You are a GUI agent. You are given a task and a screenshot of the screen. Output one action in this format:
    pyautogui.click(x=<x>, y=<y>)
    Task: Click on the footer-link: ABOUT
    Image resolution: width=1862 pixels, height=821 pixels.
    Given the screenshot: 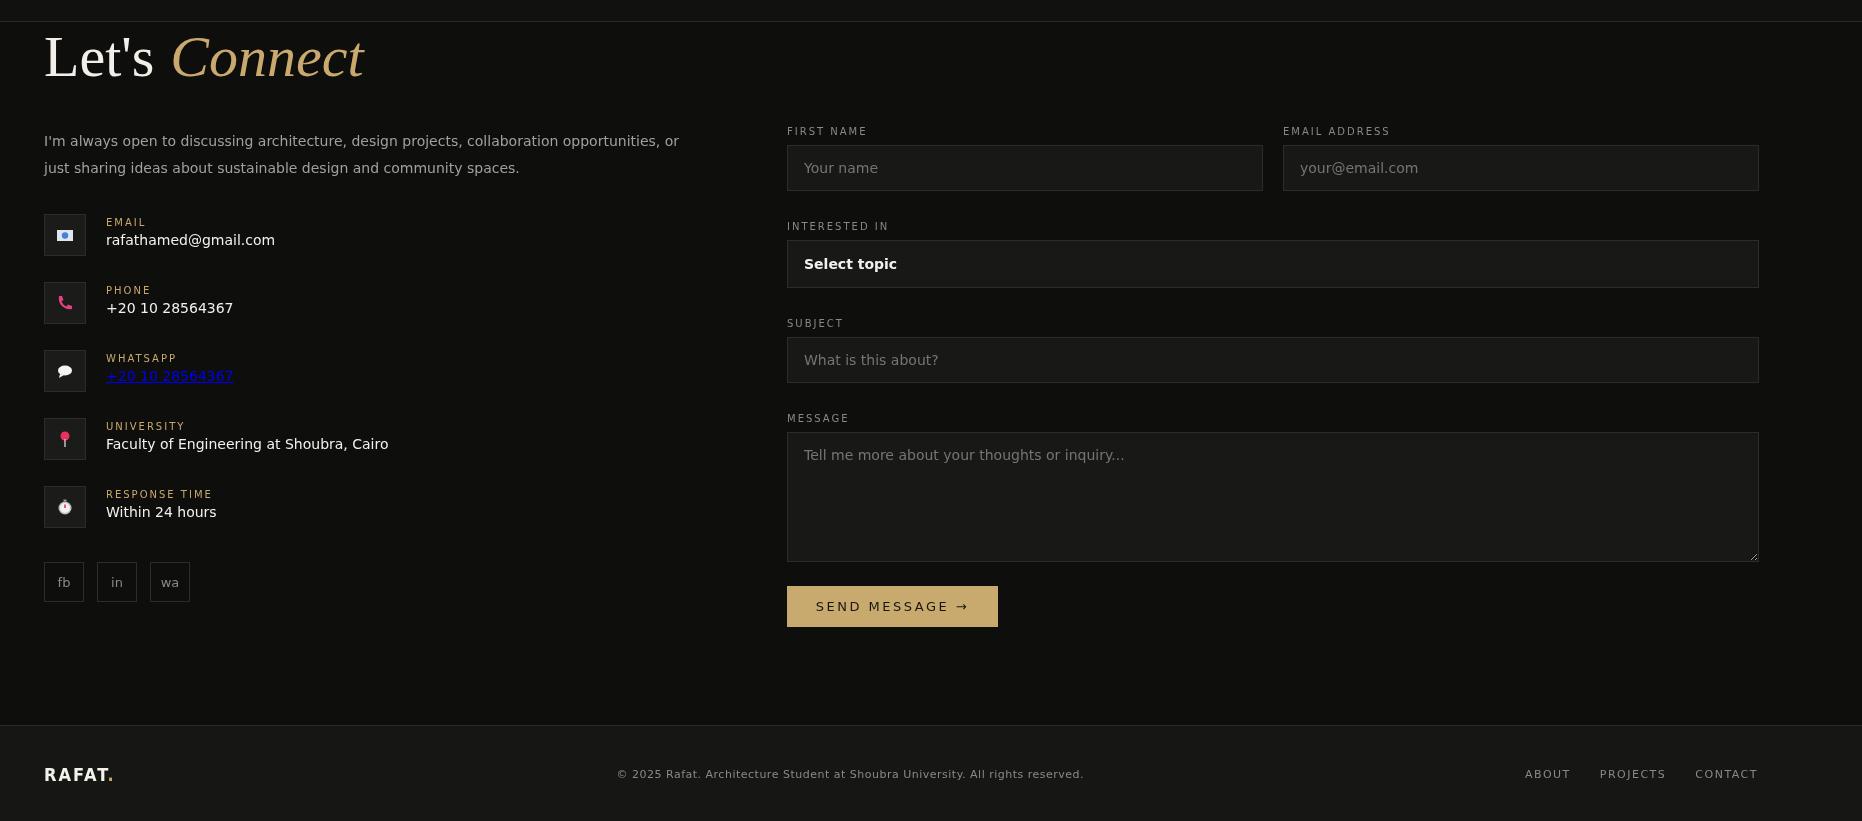 What is the action you would take?
    pyautogui.click(x=1548, y=774)
    